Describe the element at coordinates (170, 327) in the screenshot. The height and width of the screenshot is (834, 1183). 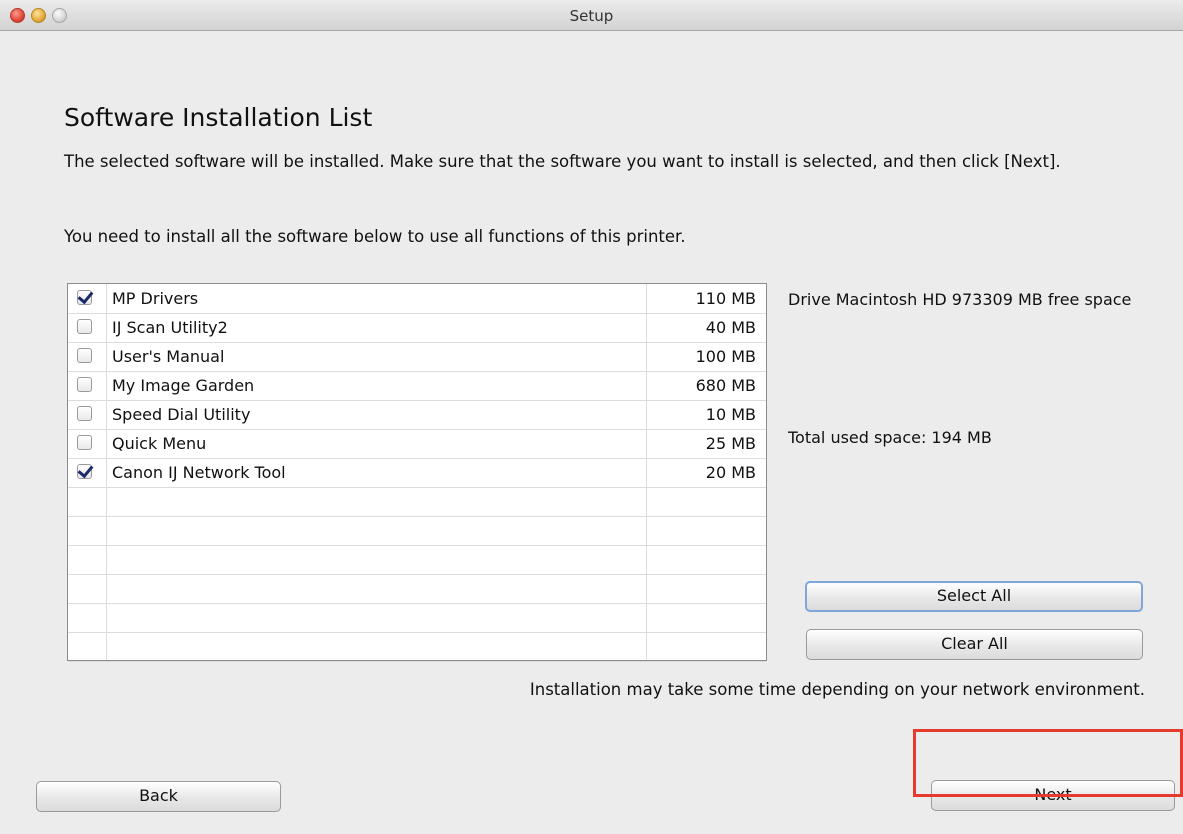
I see `software-name: IJ Scan Utility2` at that location.